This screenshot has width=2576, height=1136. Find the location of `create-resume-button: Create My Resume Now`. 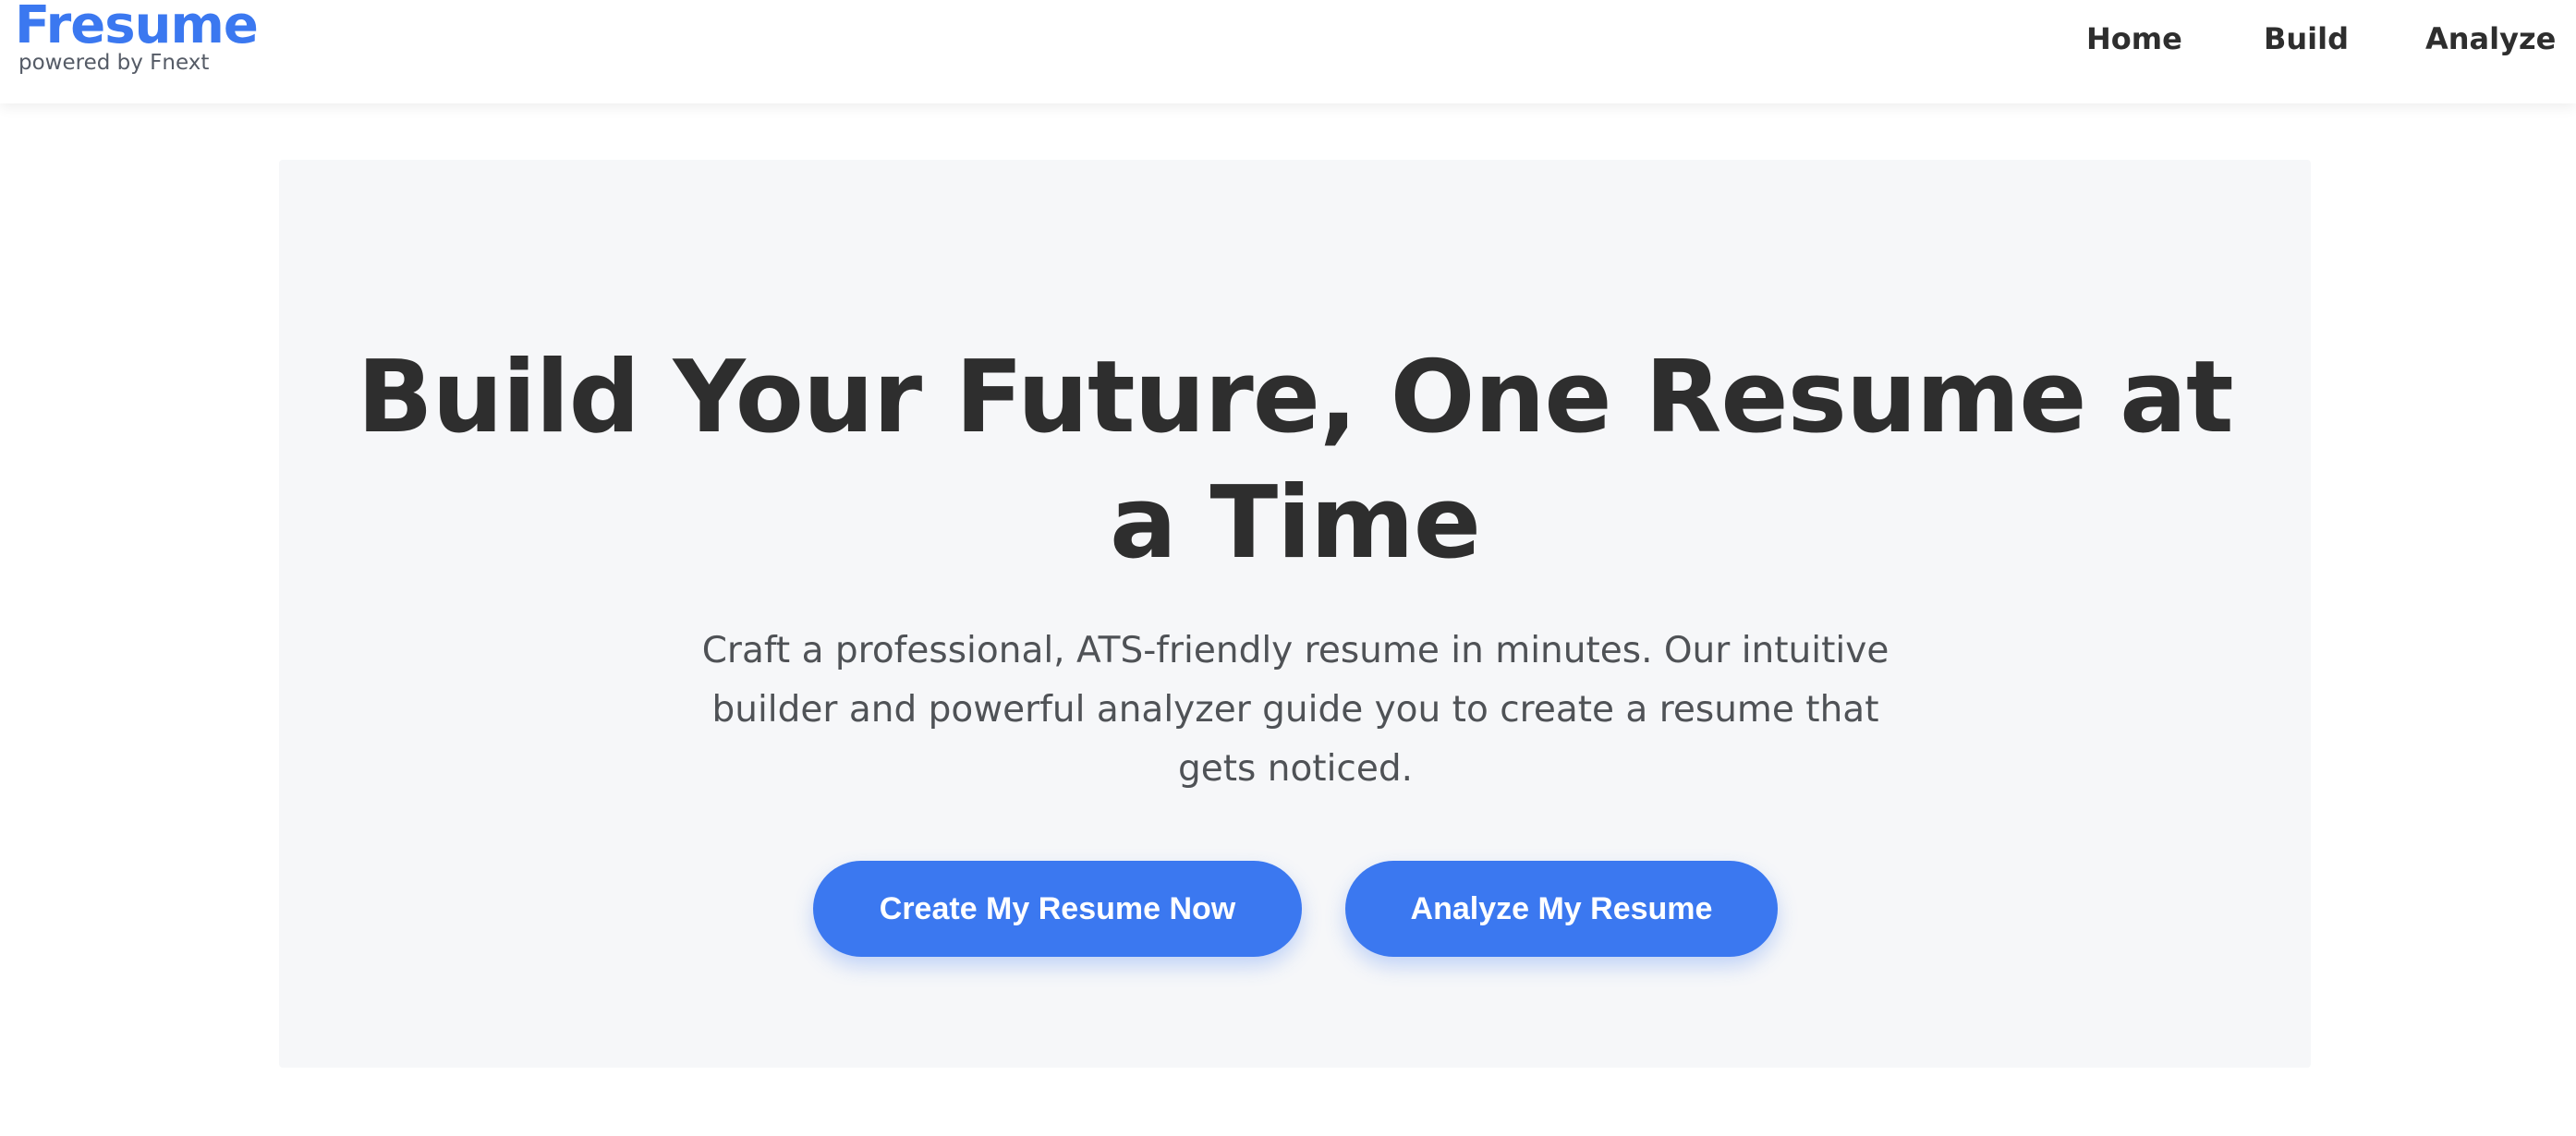

create-resume-button: Create My Resume Now is located at coordinates (1057, 909).